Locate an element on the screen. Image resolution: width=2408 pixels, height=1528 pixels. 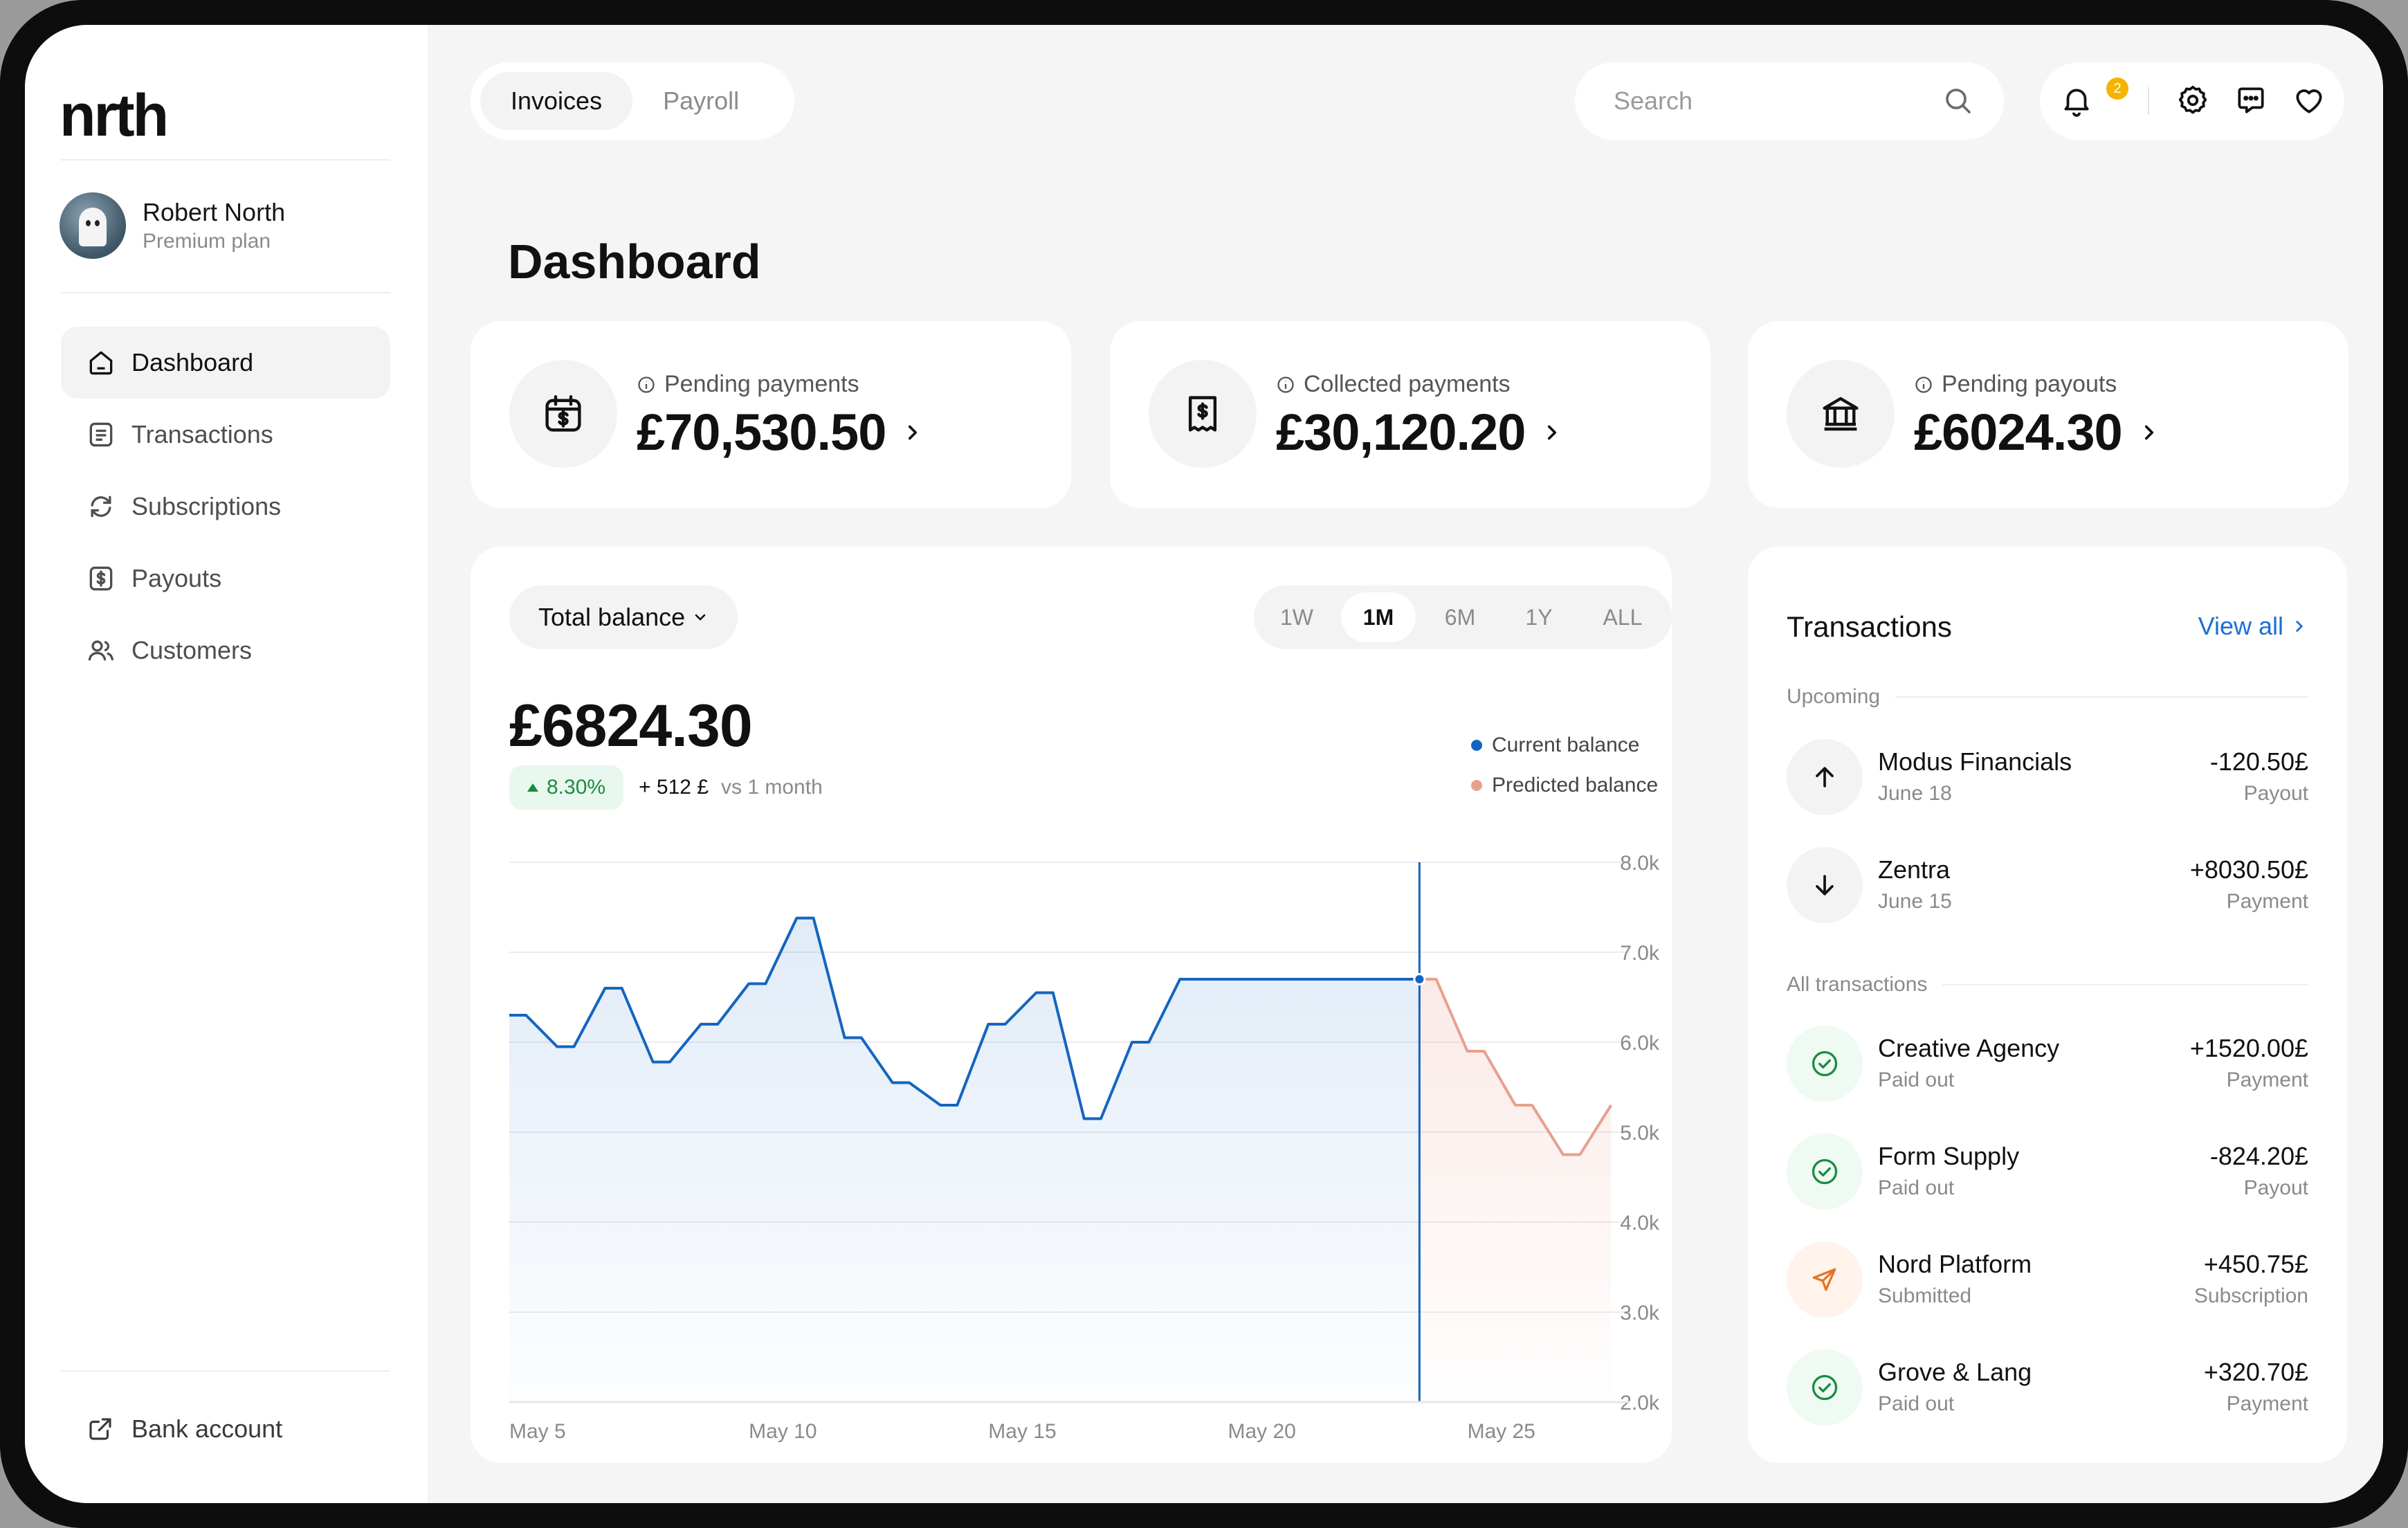
search-icon is located at coordinates (1958, 101).